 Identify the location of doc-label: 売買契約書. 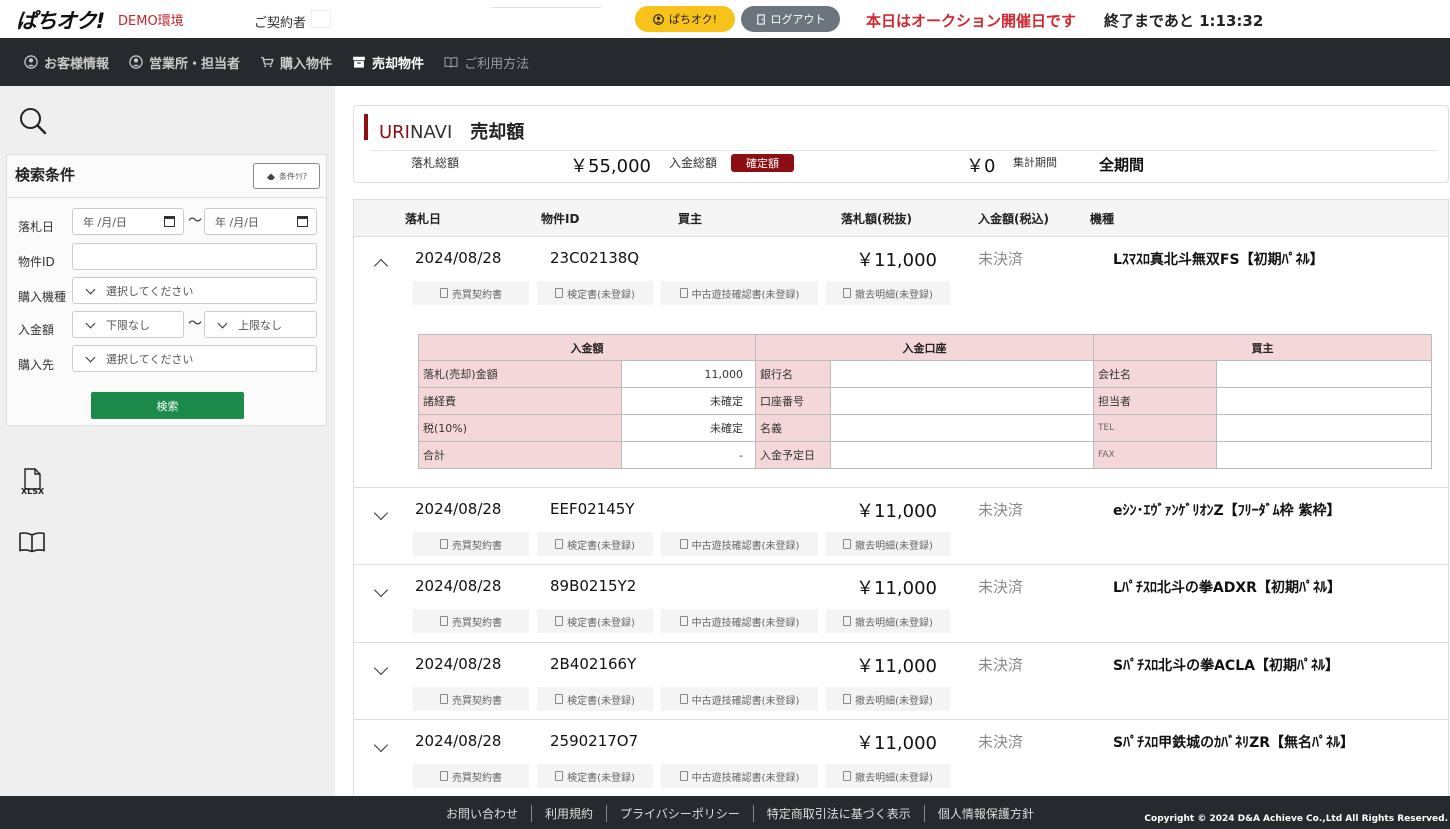
(477, 546).